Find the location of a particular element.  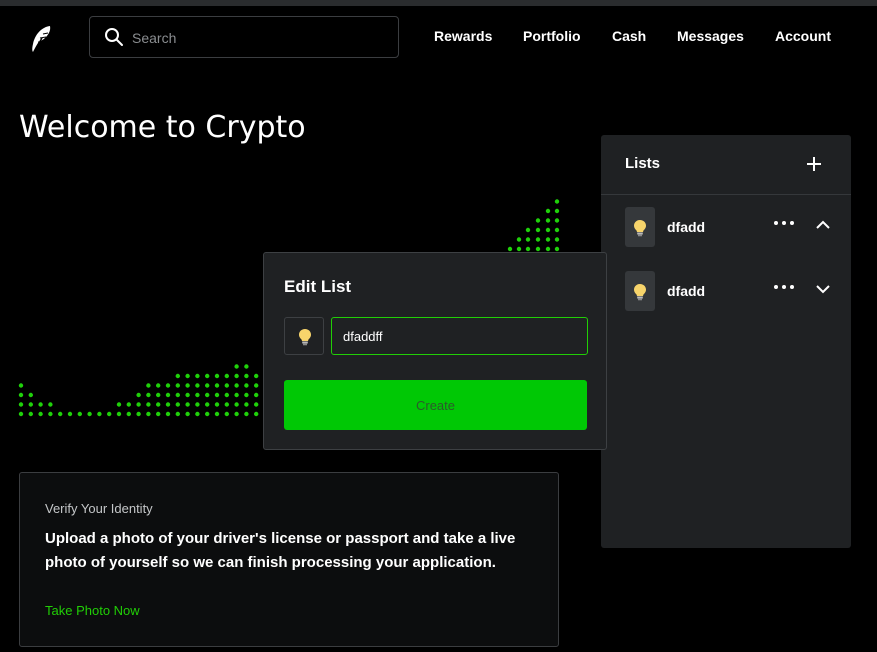

lists-panel-header: Lists is located at coordinates (726, 165).